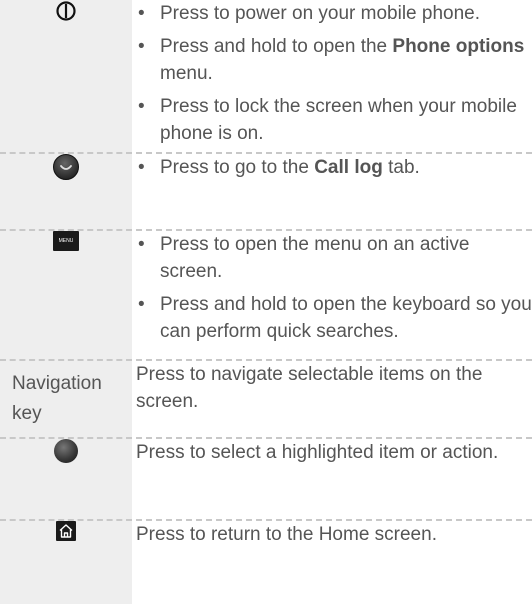 This screenshot has width=532, height=608. I want to click on list-item: • Press to go to the Call log tab., so click(334, 167).